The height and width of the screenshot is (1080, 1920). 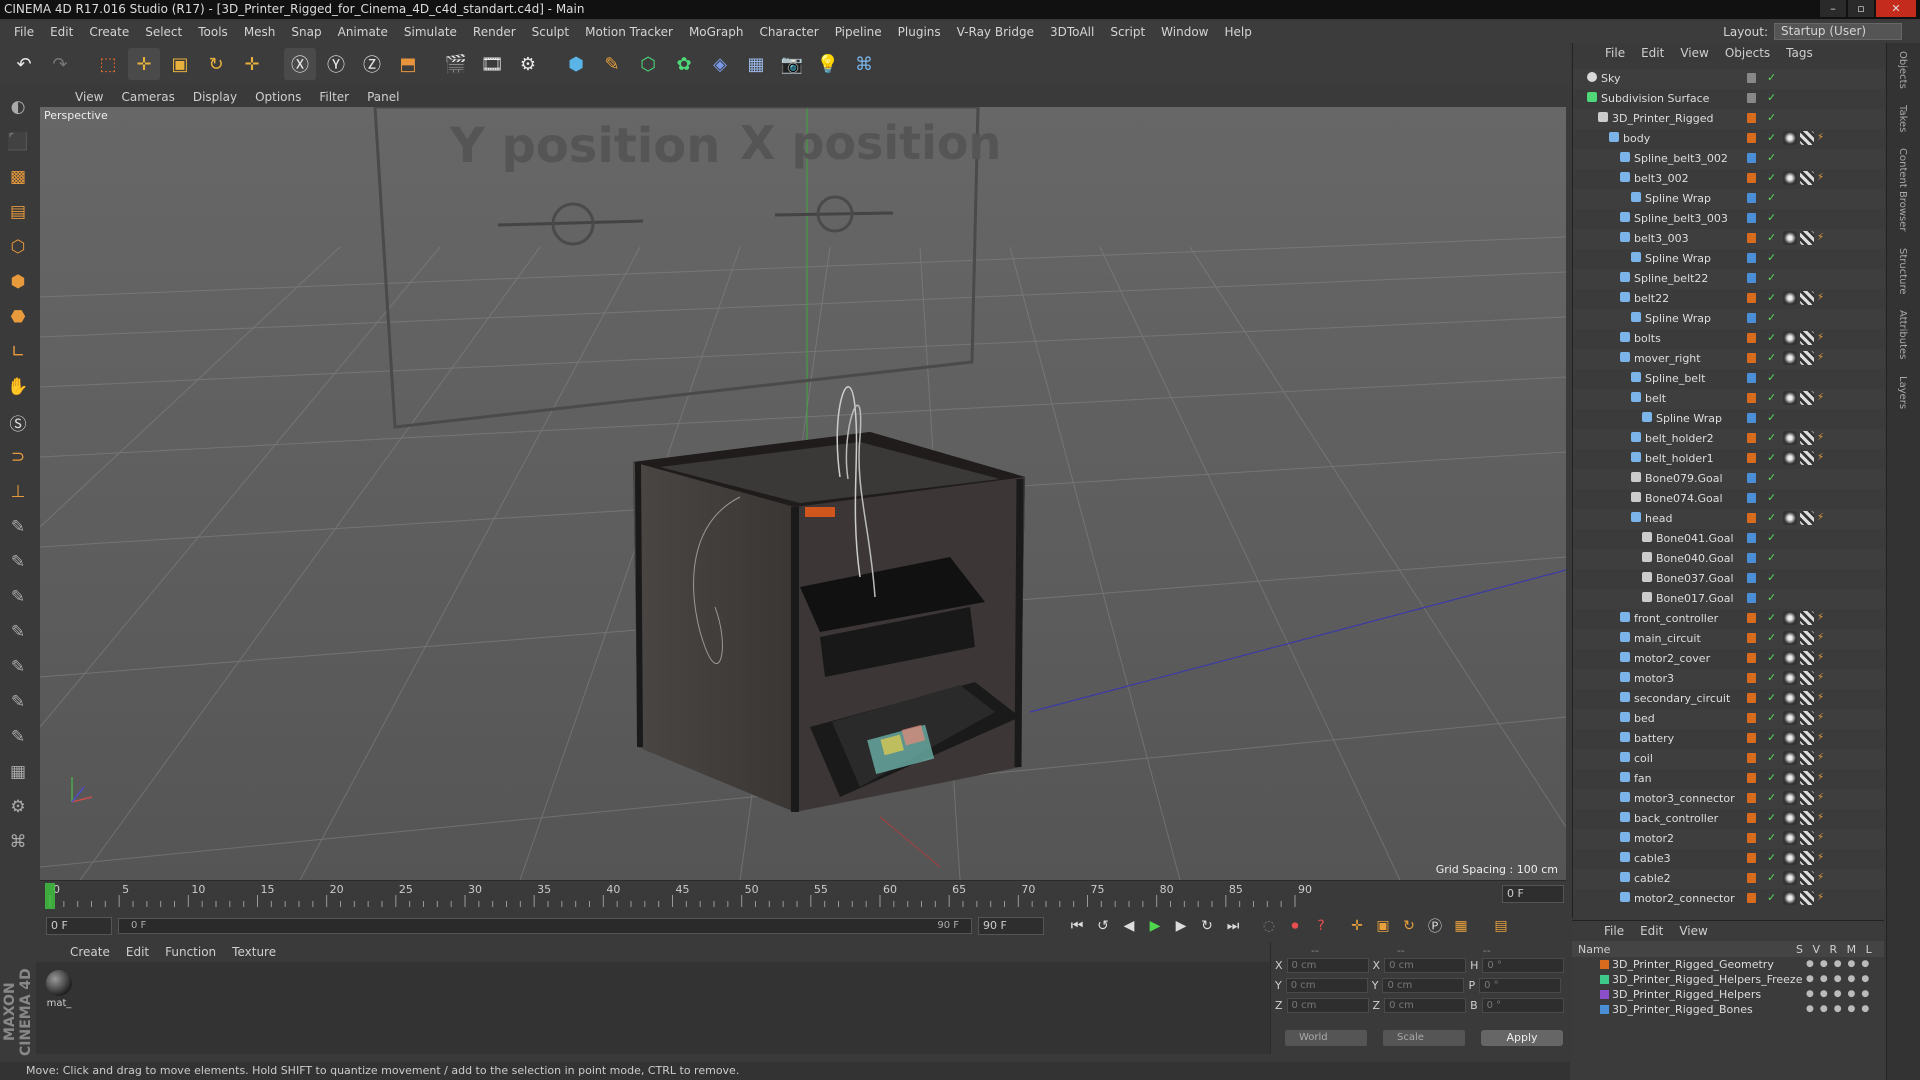 I want to click on coord-field: 0 cm, so click(x=1425, y=1005).